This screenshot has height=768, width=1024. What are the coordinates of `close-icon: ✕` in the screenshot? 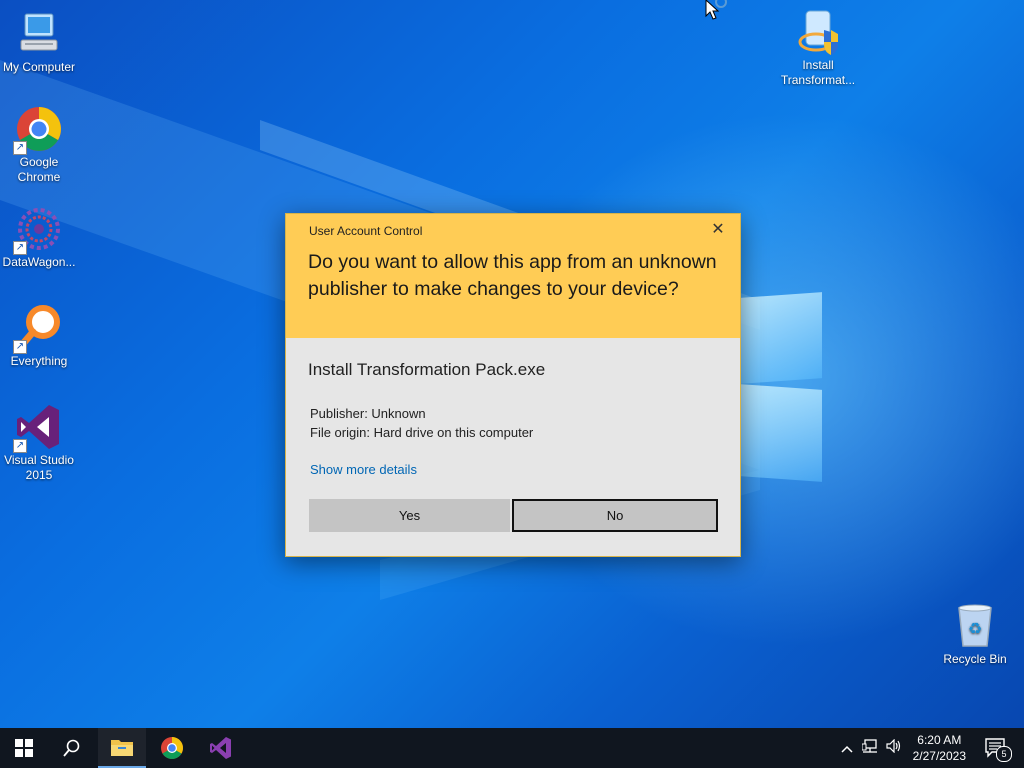 It's located at (718, 230).